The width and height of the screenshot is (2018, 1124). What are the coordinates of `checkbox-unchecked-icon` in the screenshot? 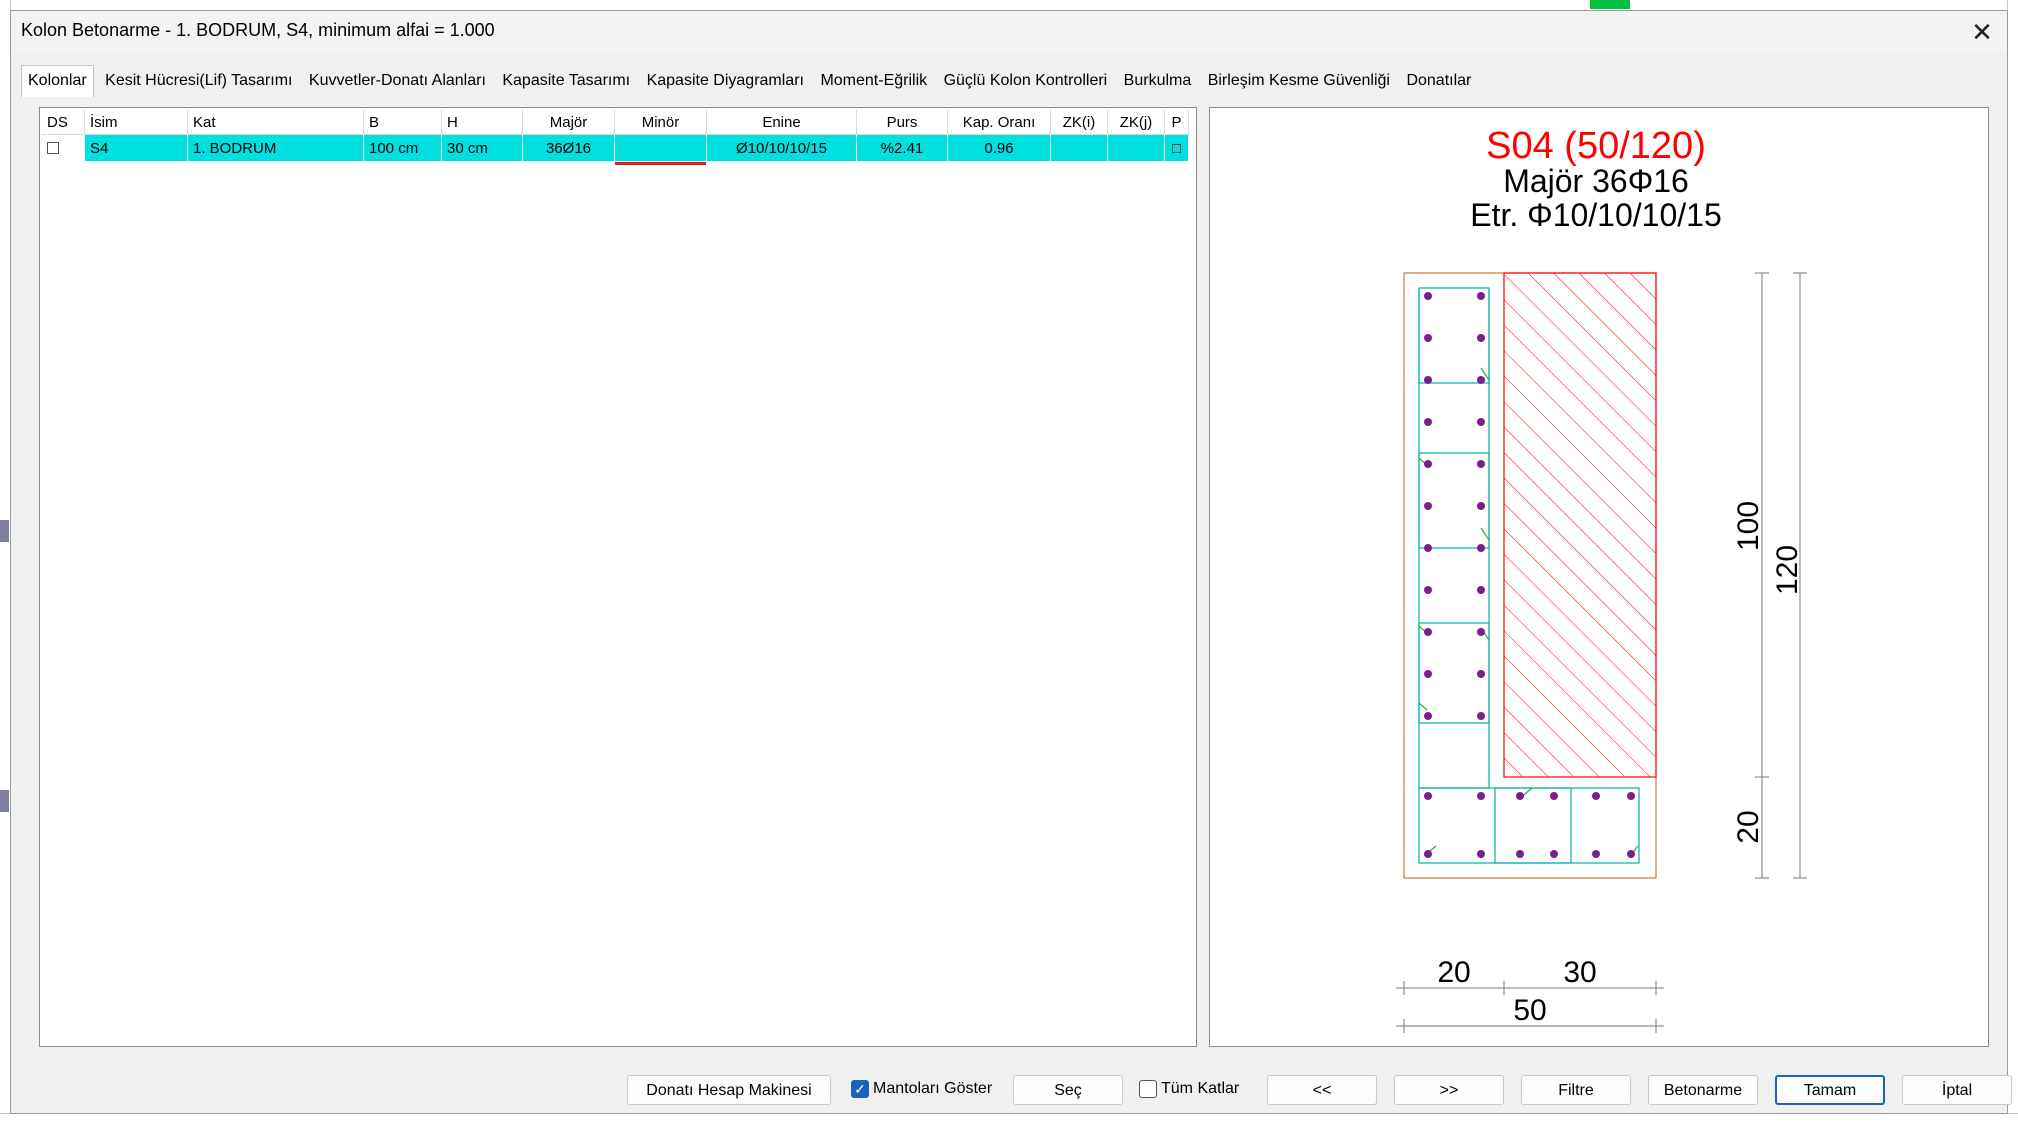 It's located at (1148, 1088).